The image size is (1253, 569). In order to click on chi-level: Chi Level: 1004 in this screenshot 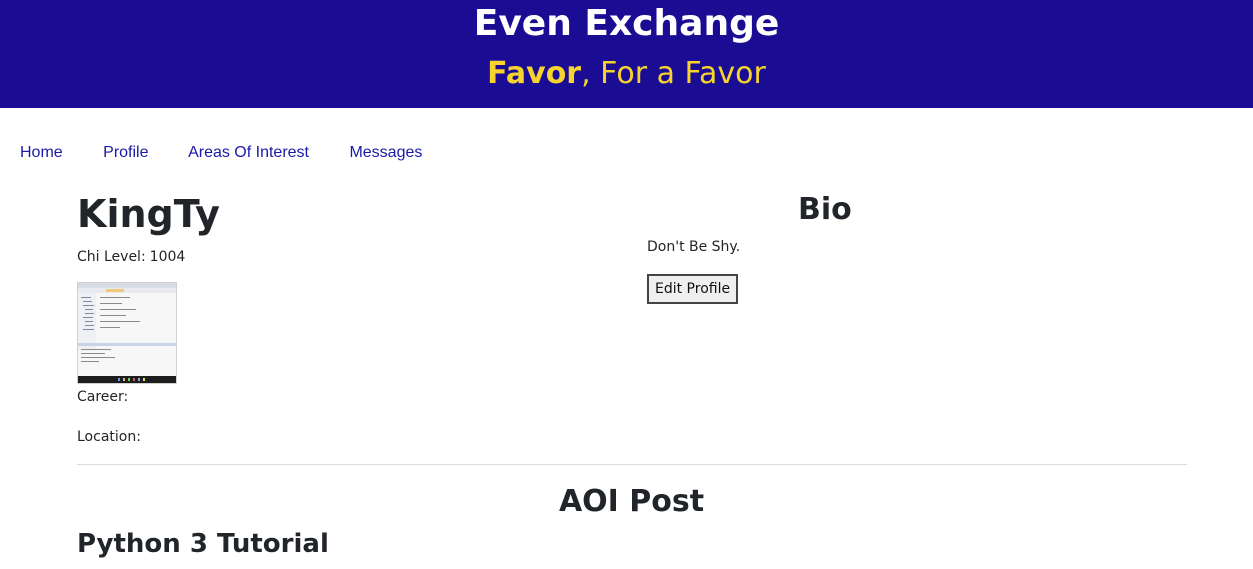, I will do `click(133, 257)`.